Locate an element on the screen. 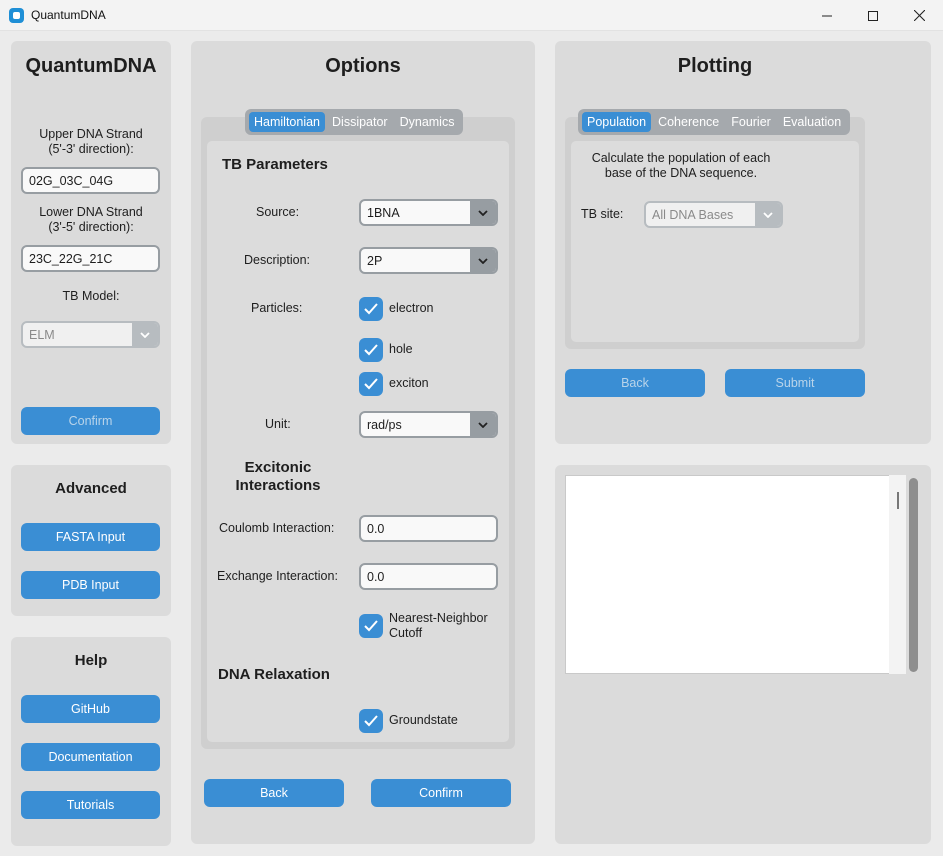  output-scrollbar is located at coordinates (913, 575).